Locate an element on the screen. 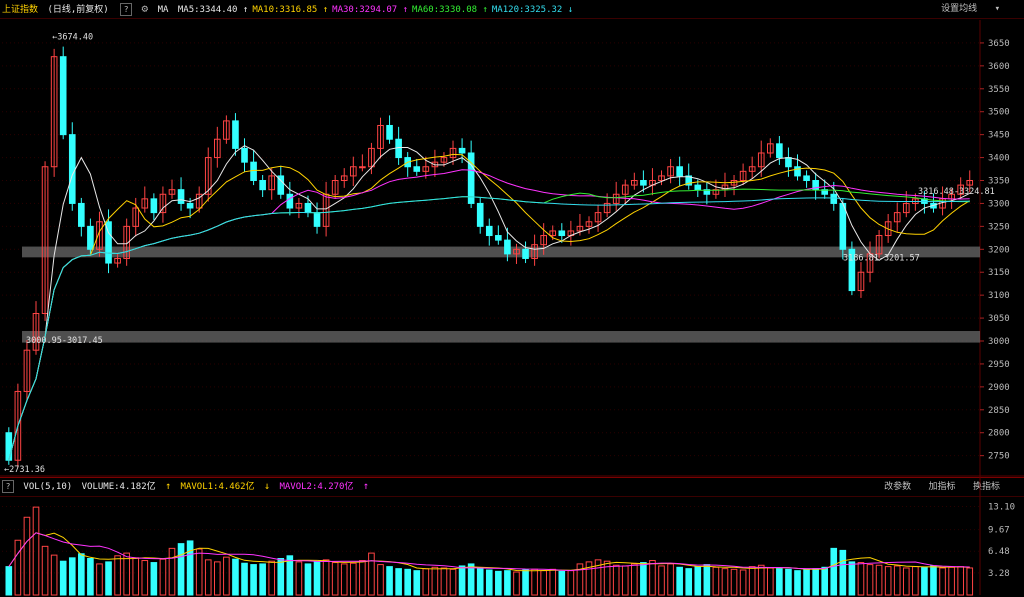 This screenshot has height=597, width=1024. price-tick-label: 3400 is located at coordinates (999, 159).